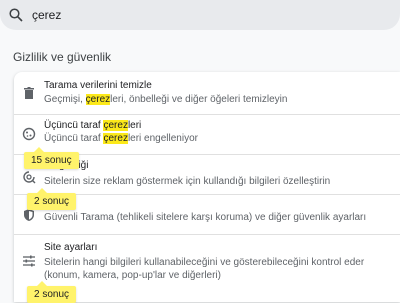  What do you see at coordinates (29, 93) in the screenshot?
I see `trash-icon` at bounding box center [29, 93].